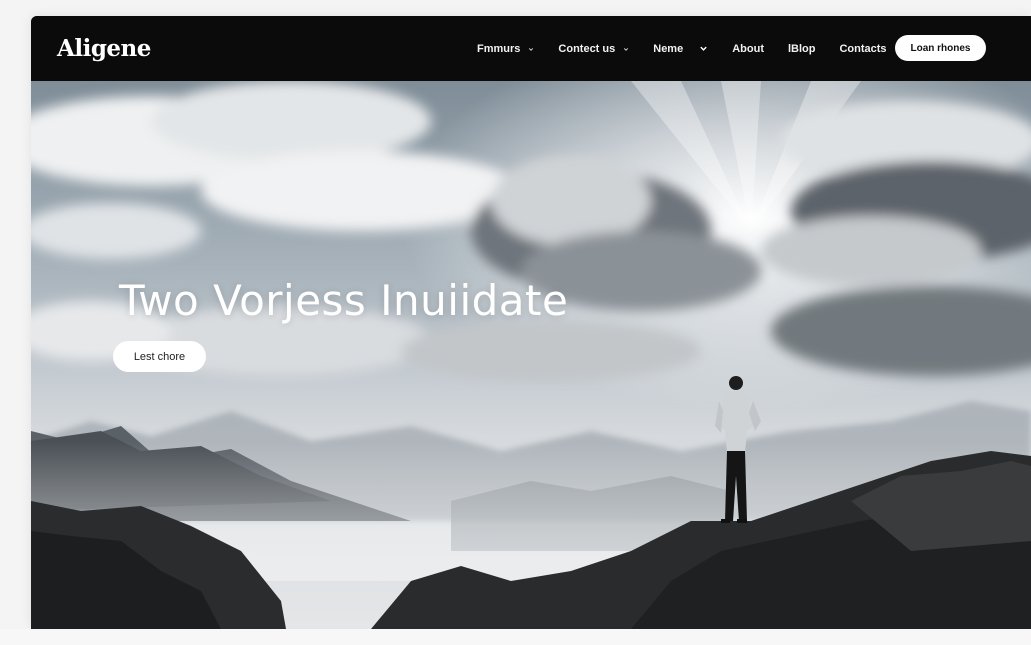 The height and width of the screenshot is (645, 1031). What do you see at coordinates (104, 48) in the screenshot?
I see `brand-logo: Aligene` at bounding box center [104, 48].